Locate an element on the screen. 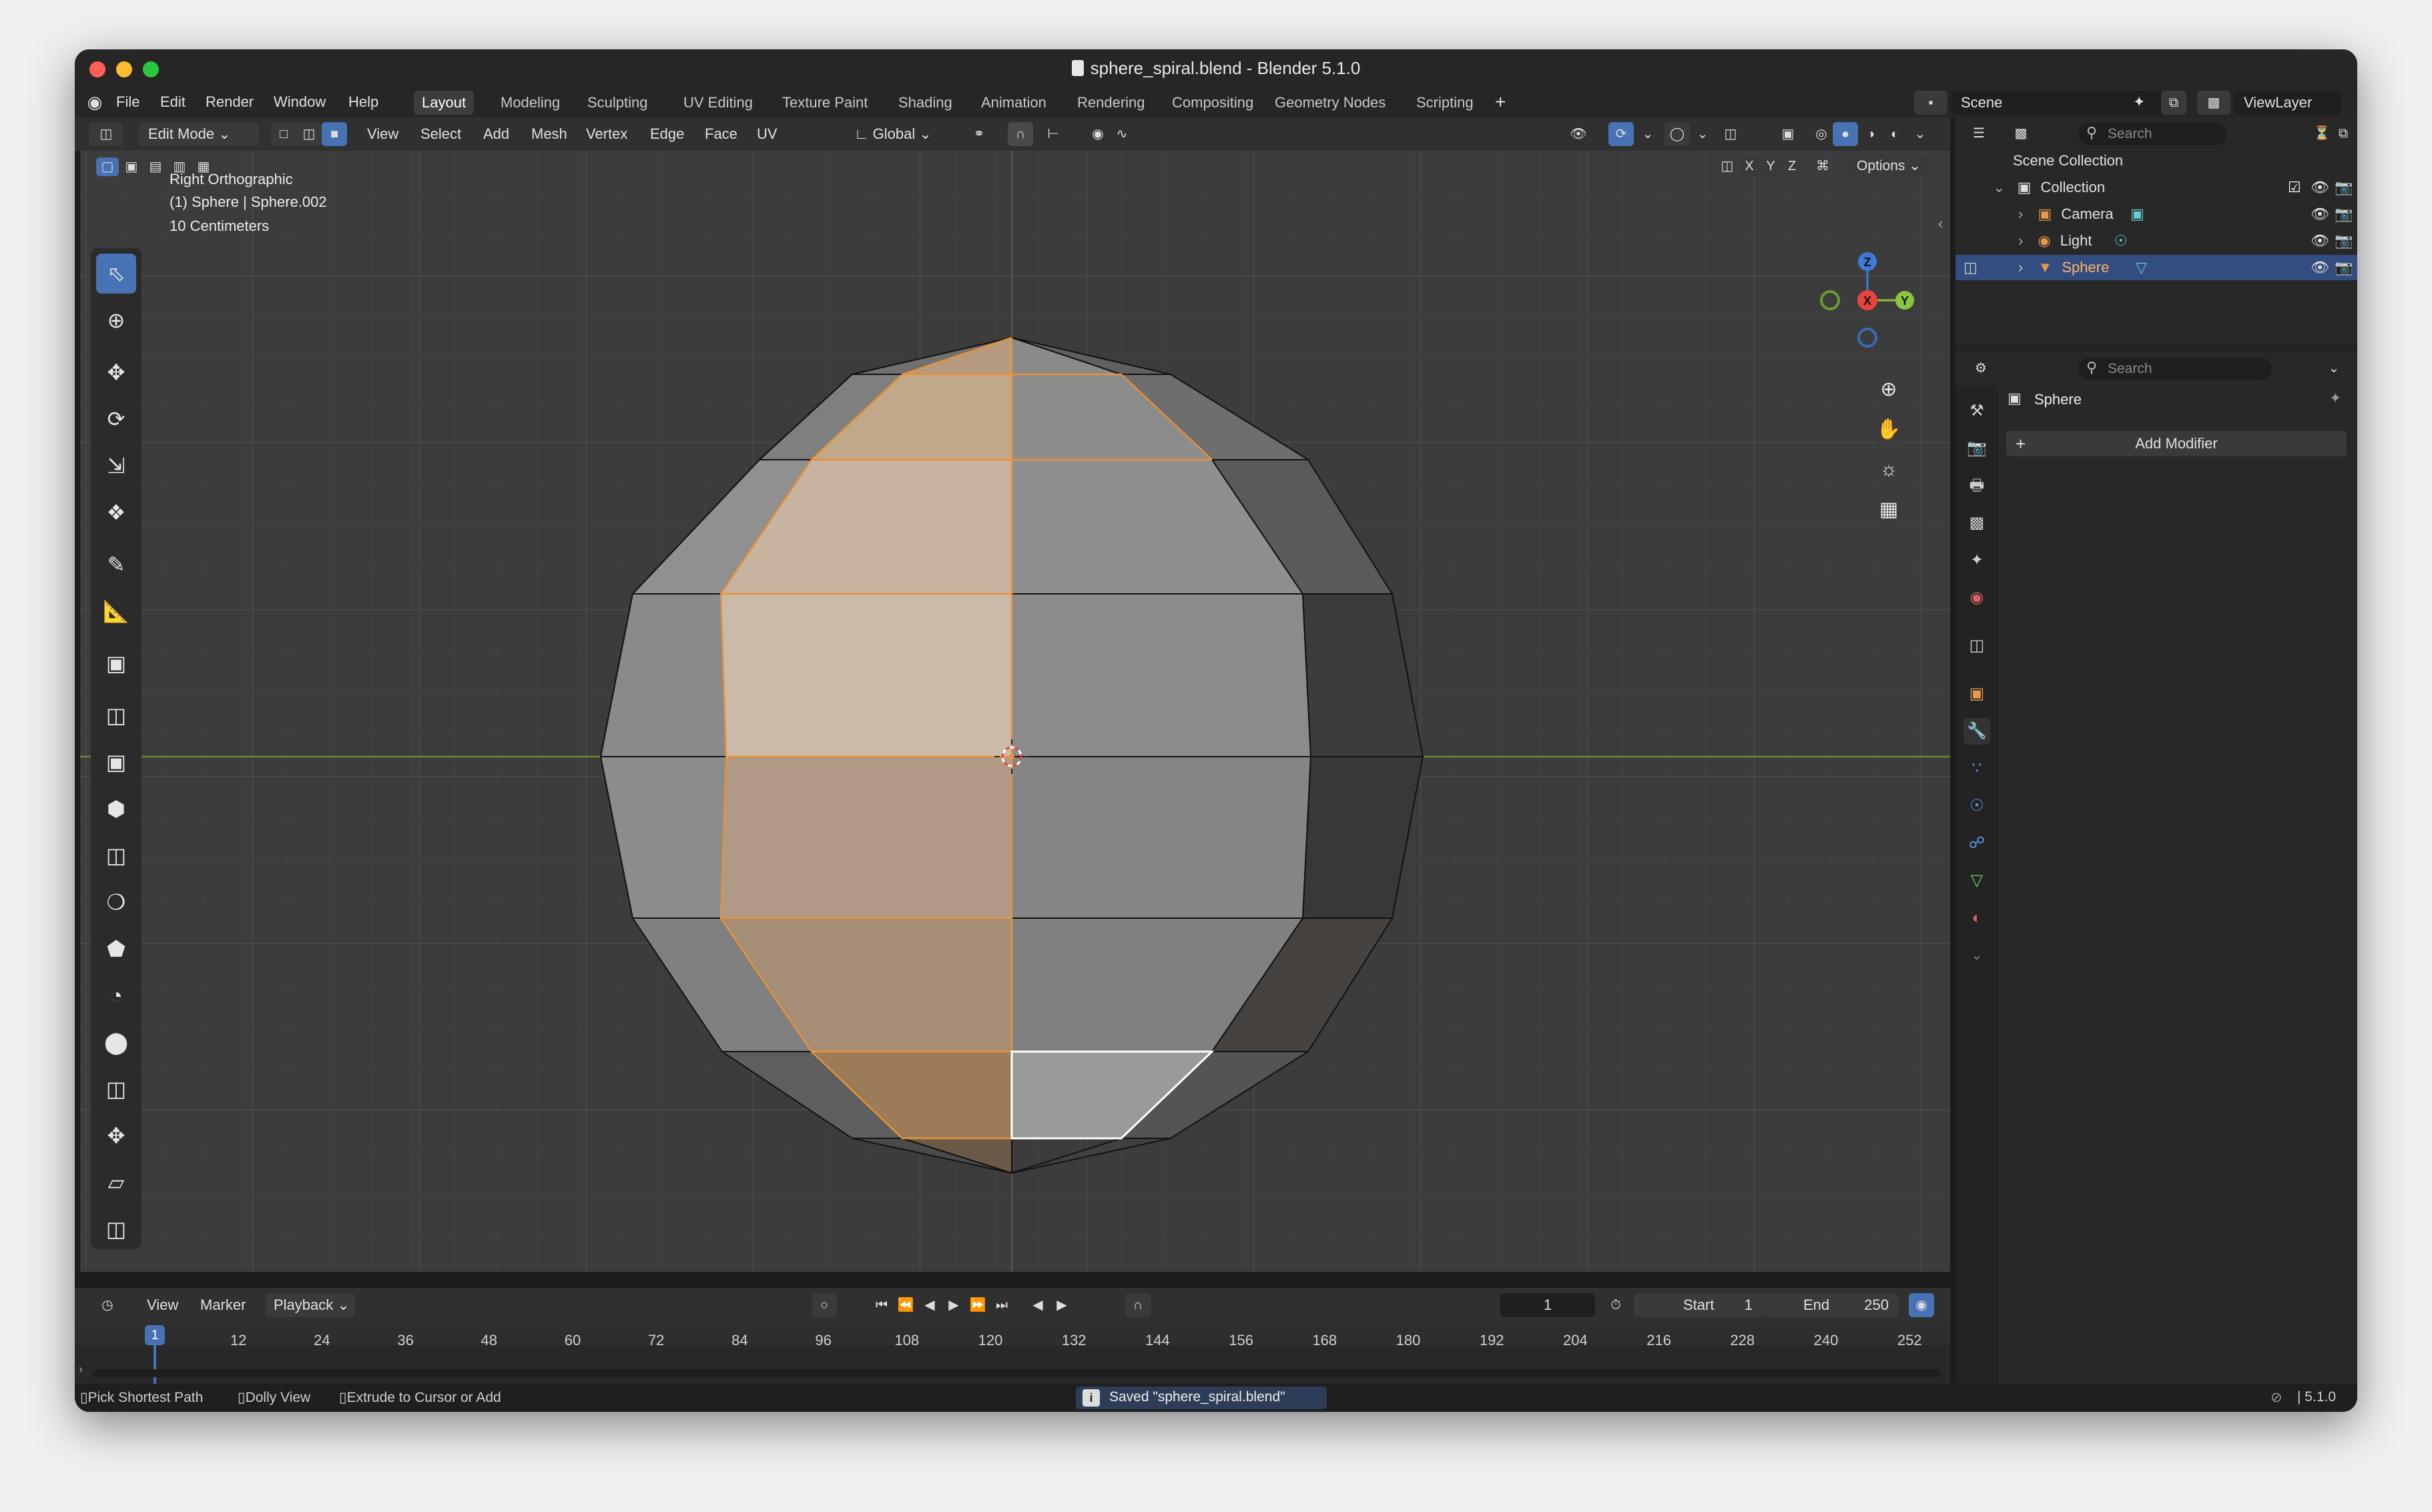 Image resolution: width=2432 pixels, height=1512 pixels. proportional-editing-icon: ◉ is located at coordinates (1098, 134).